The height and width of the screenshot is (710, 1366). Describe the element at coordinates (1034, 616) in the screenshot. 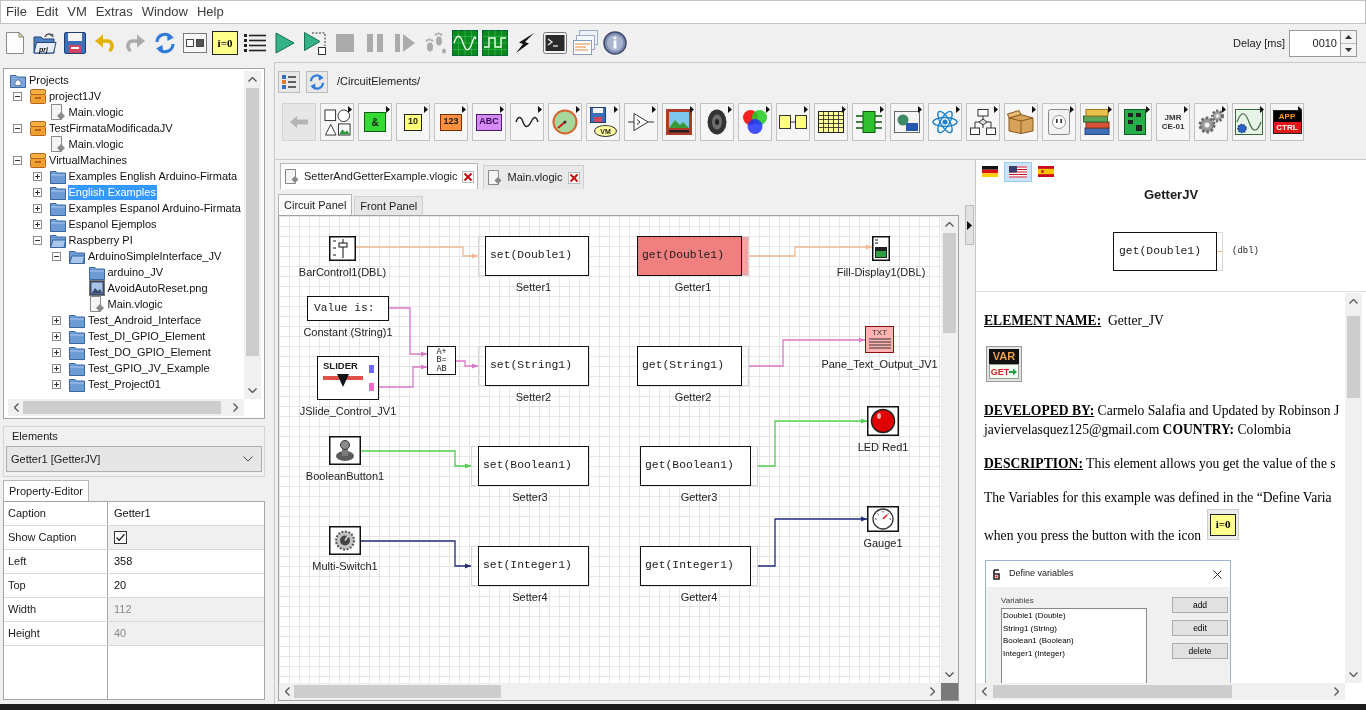

I see `list-item: Double1 (Double)` at that location.